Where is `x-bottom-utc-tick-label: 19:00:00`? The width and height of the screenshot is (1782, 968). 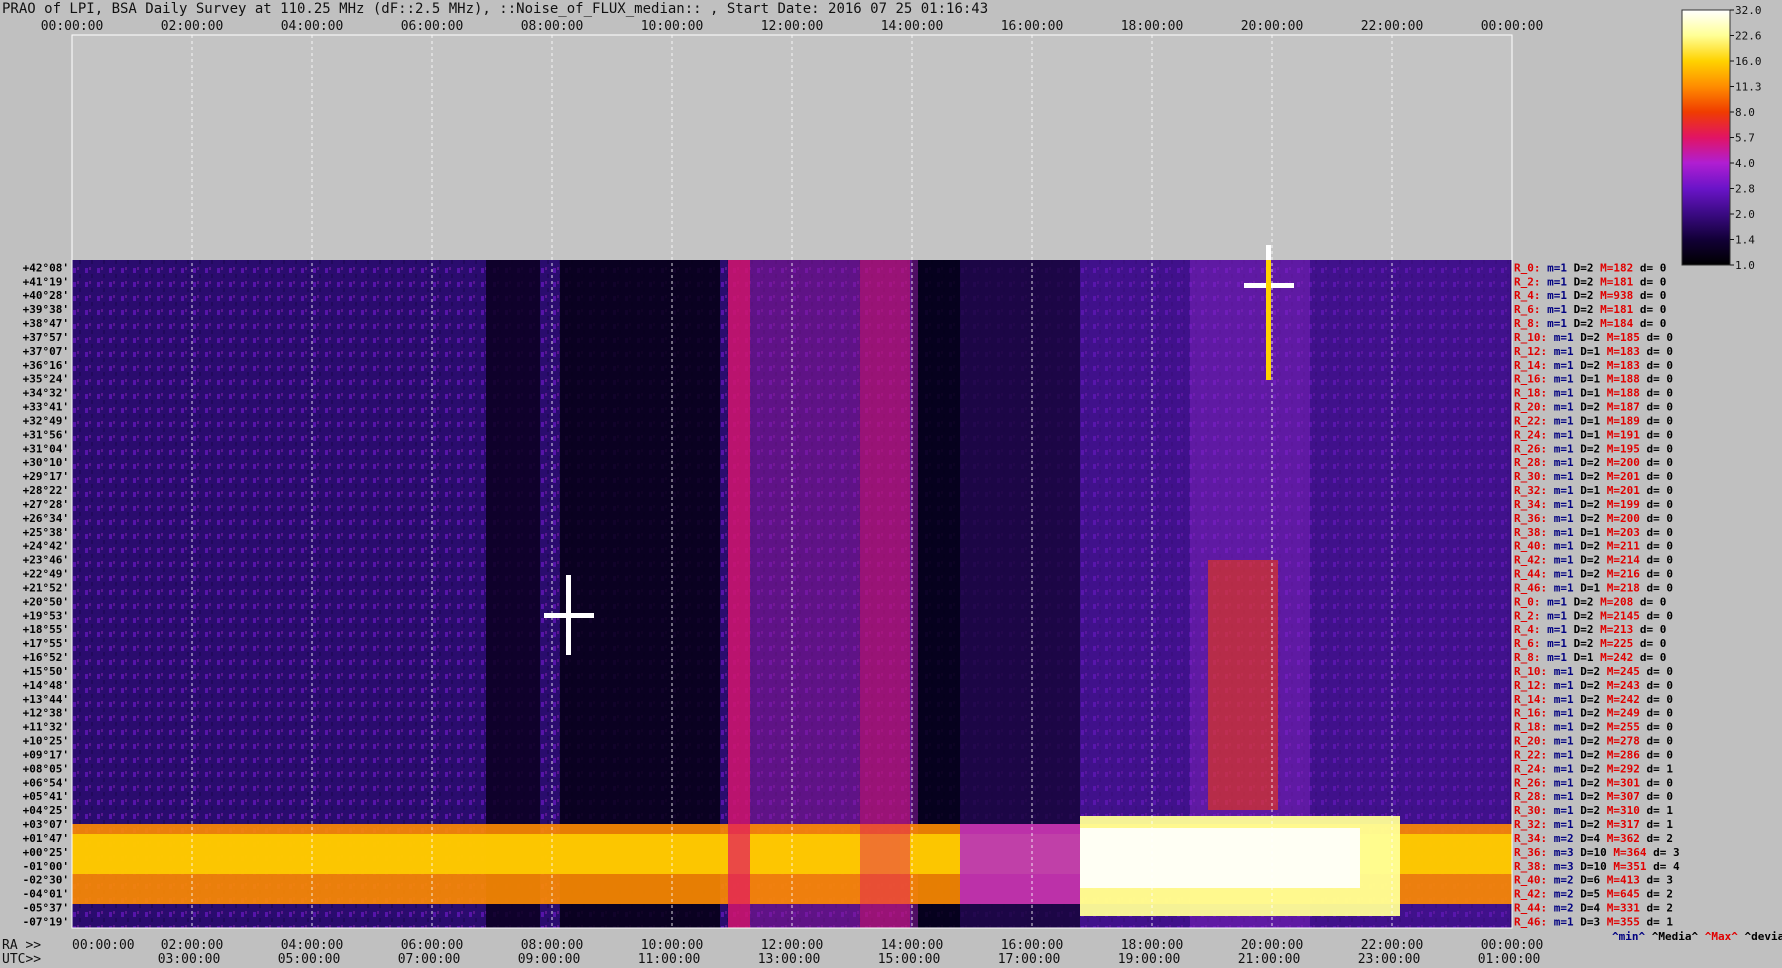 x-bottom-utc-tick-label: 19:00:00 is located at coordinates (1149, 959).